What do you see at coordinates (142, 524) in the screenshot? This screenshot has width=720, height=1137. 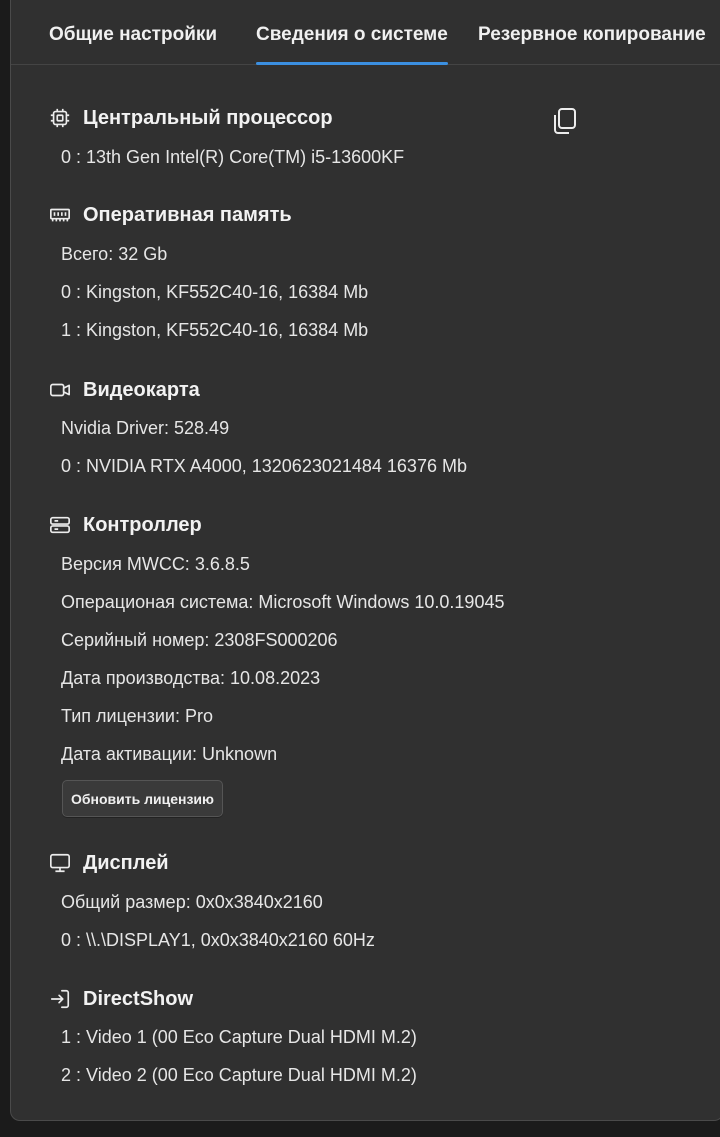 I see `section-controller-title: Контроллер` at bounding box center [142, 524].